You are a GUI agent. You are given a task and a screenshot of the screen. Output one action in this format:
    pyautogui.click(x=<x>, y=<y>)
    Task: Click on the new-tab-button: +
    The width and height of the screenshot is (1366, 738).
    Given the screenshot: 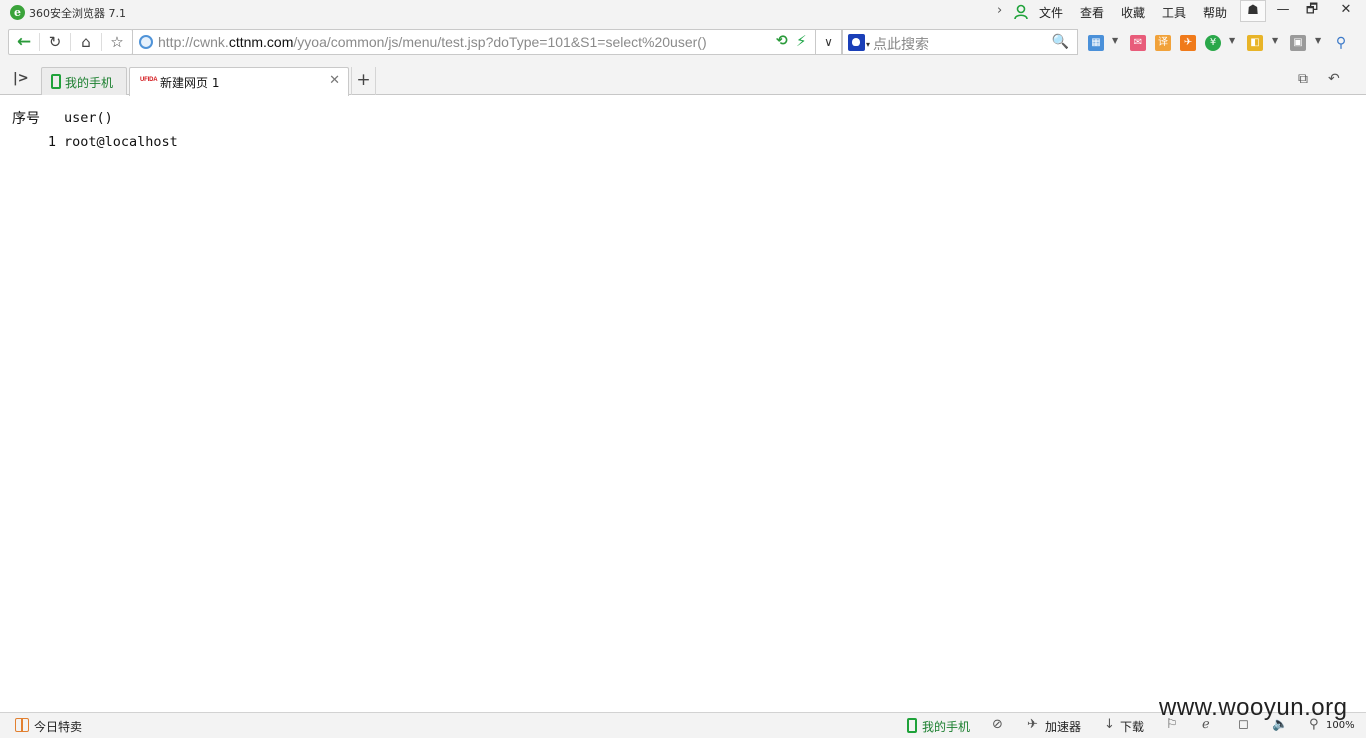 What is the action you would take?
    pyautogui.click(x=363, y=81)
    